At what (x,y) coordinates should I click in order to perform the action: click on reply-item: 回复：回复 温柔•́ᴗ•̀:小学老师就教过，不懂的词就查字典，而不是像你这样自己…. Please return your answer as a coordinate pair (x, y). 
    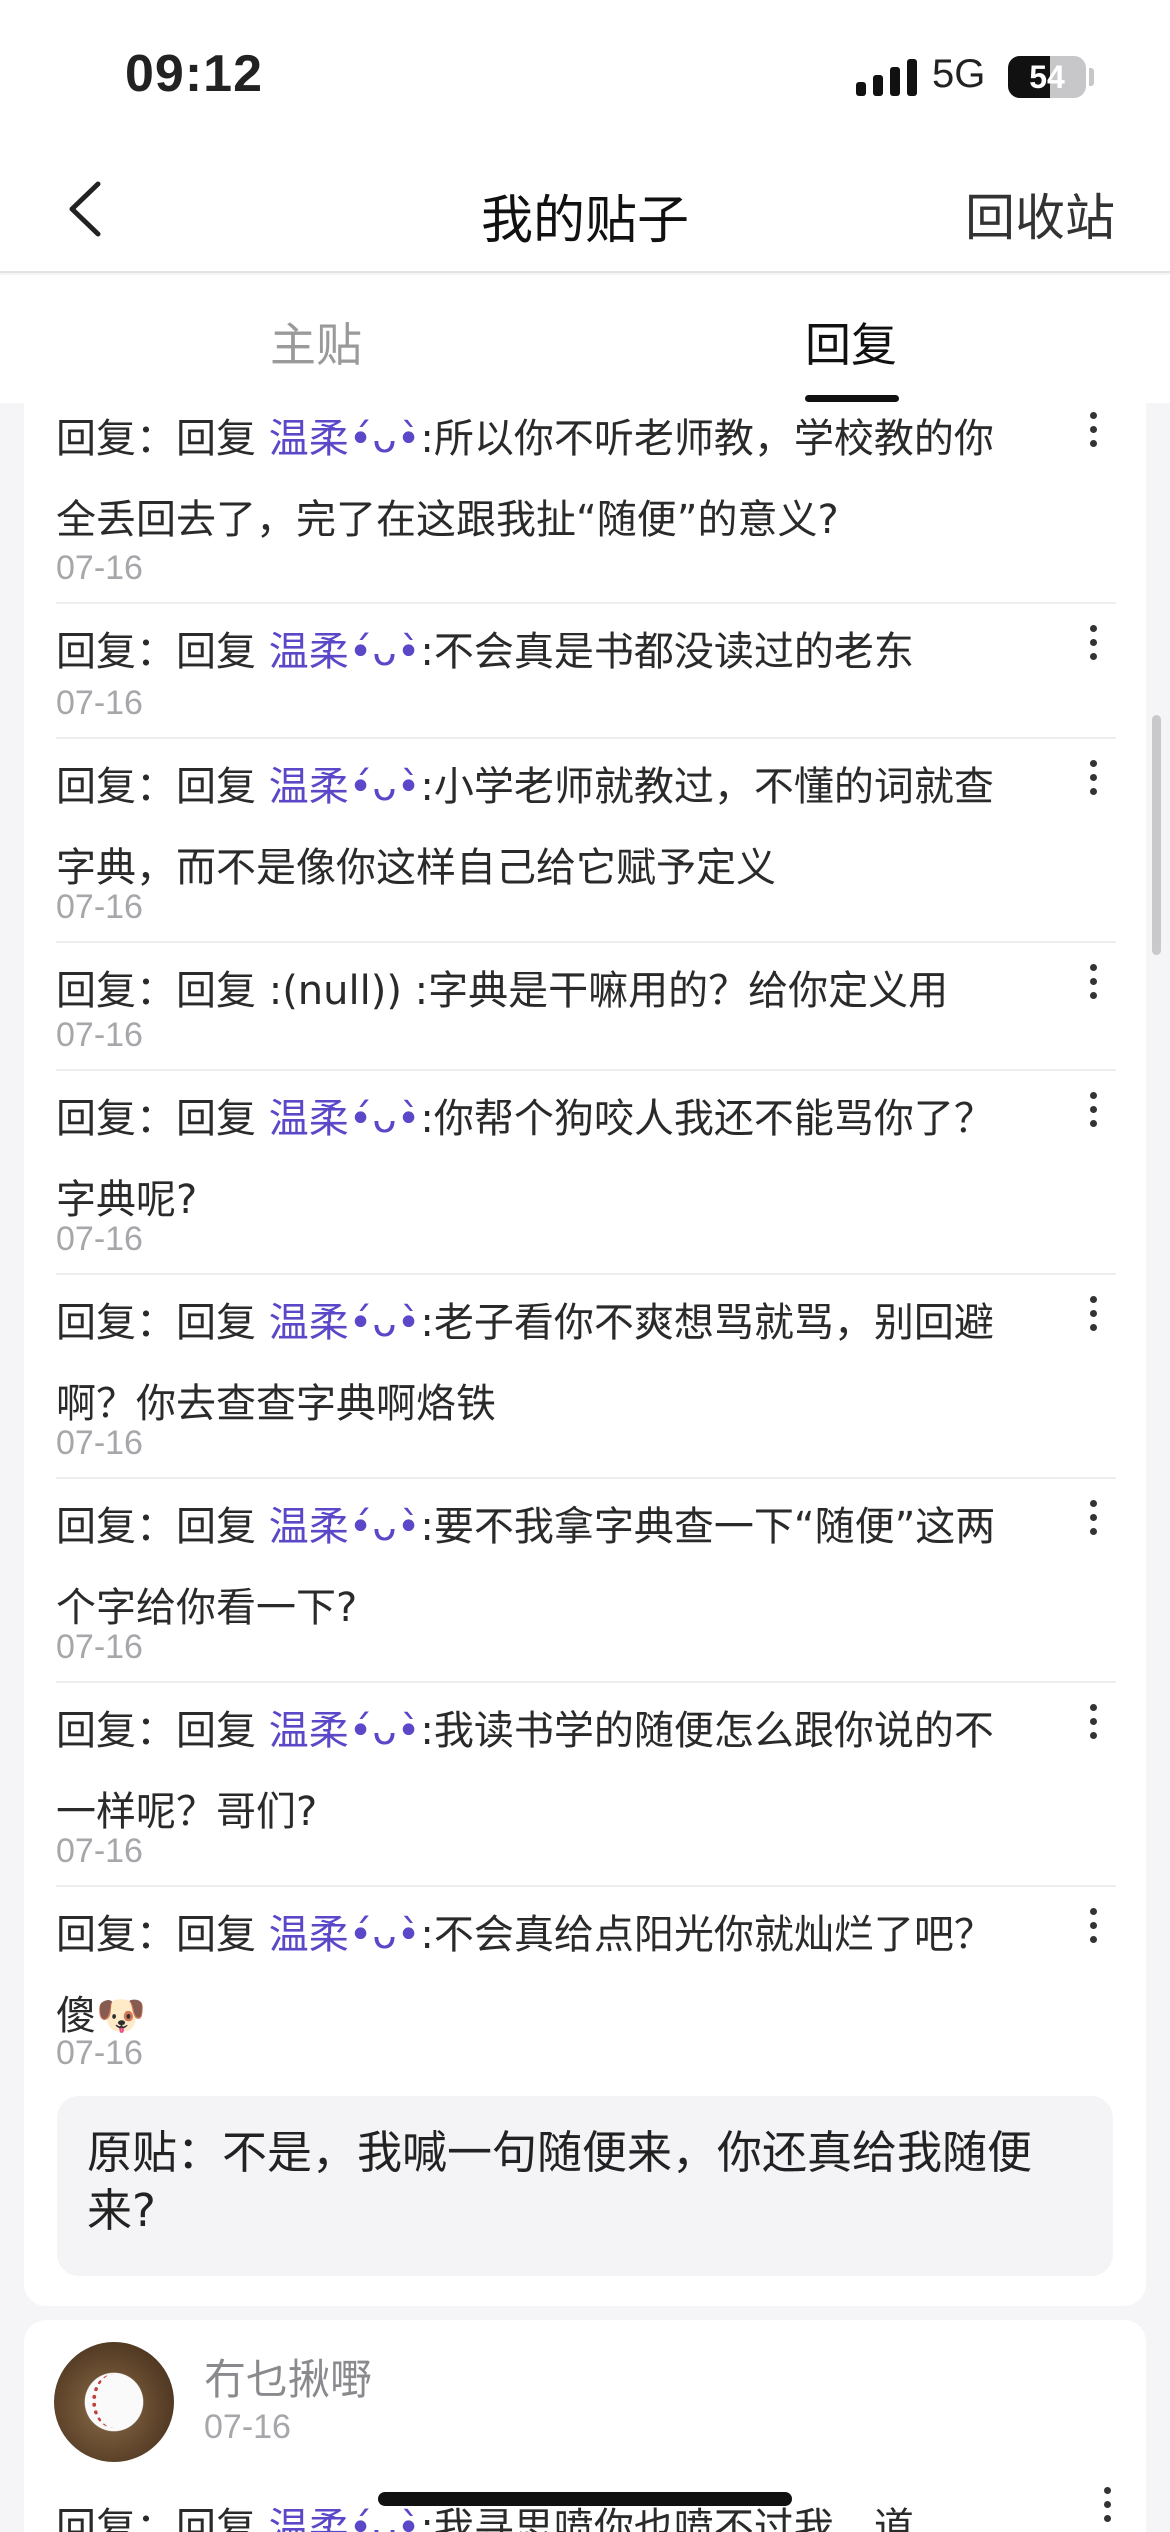
    Looking at the image, I should click on (586, 841).